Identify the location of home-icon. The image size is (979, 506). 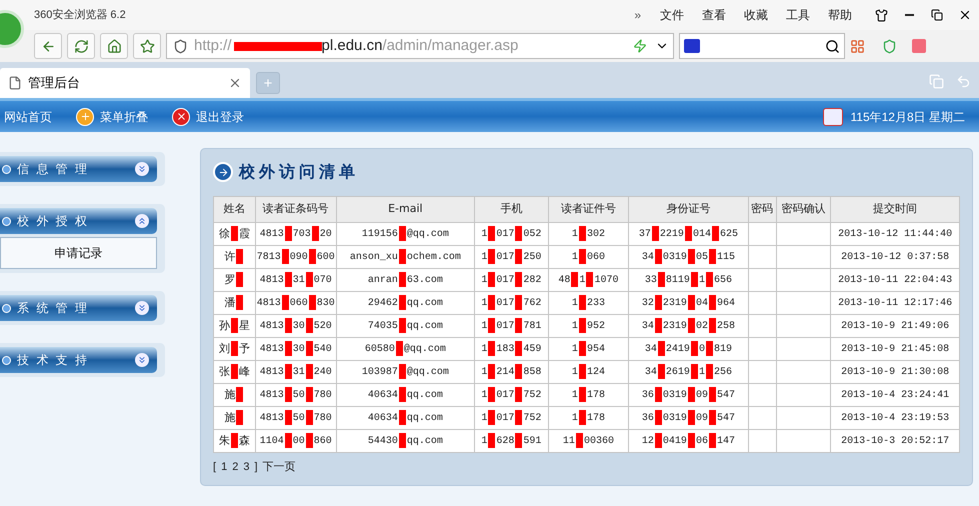
(114, 46).